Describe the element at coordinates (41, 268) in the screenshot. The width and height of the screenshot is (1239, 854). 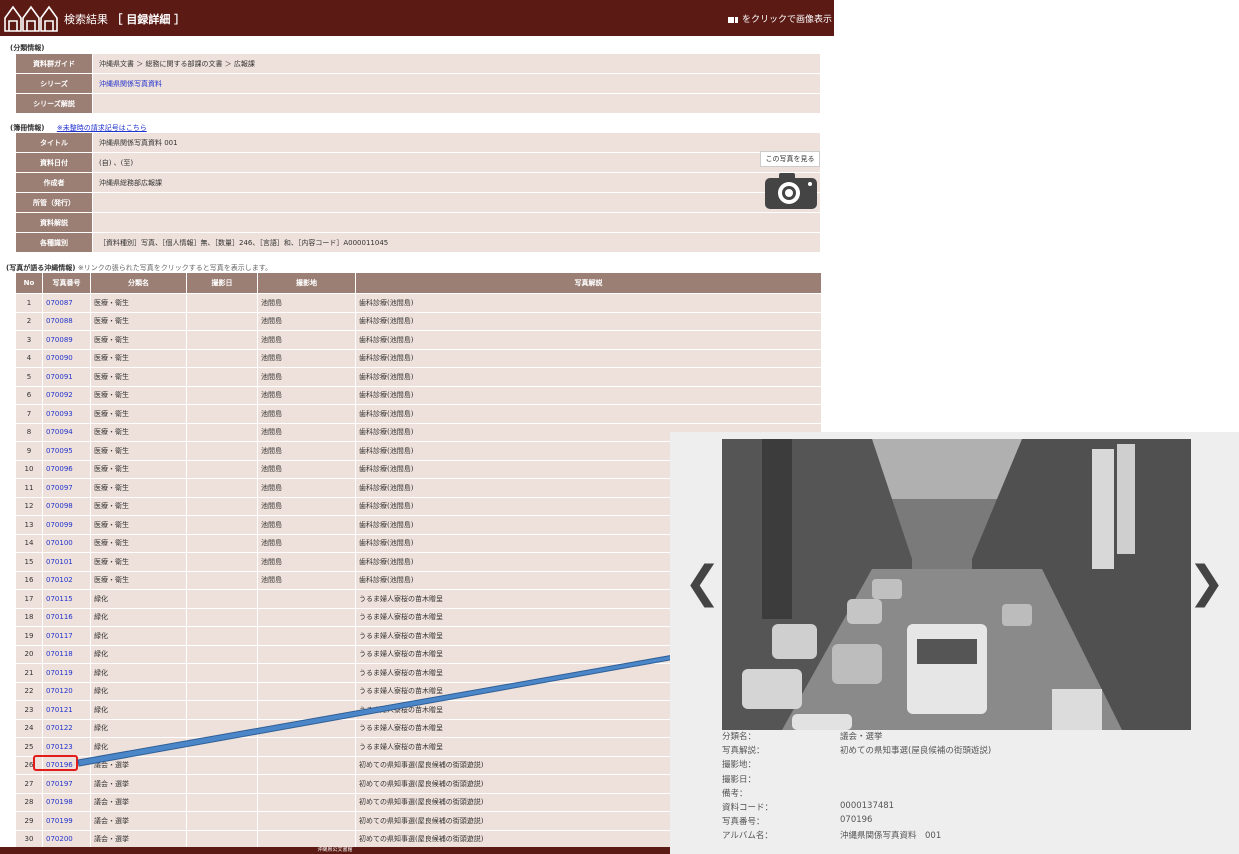
I see `photos-label-text: (写真が語る沖縄情報)` at that location.